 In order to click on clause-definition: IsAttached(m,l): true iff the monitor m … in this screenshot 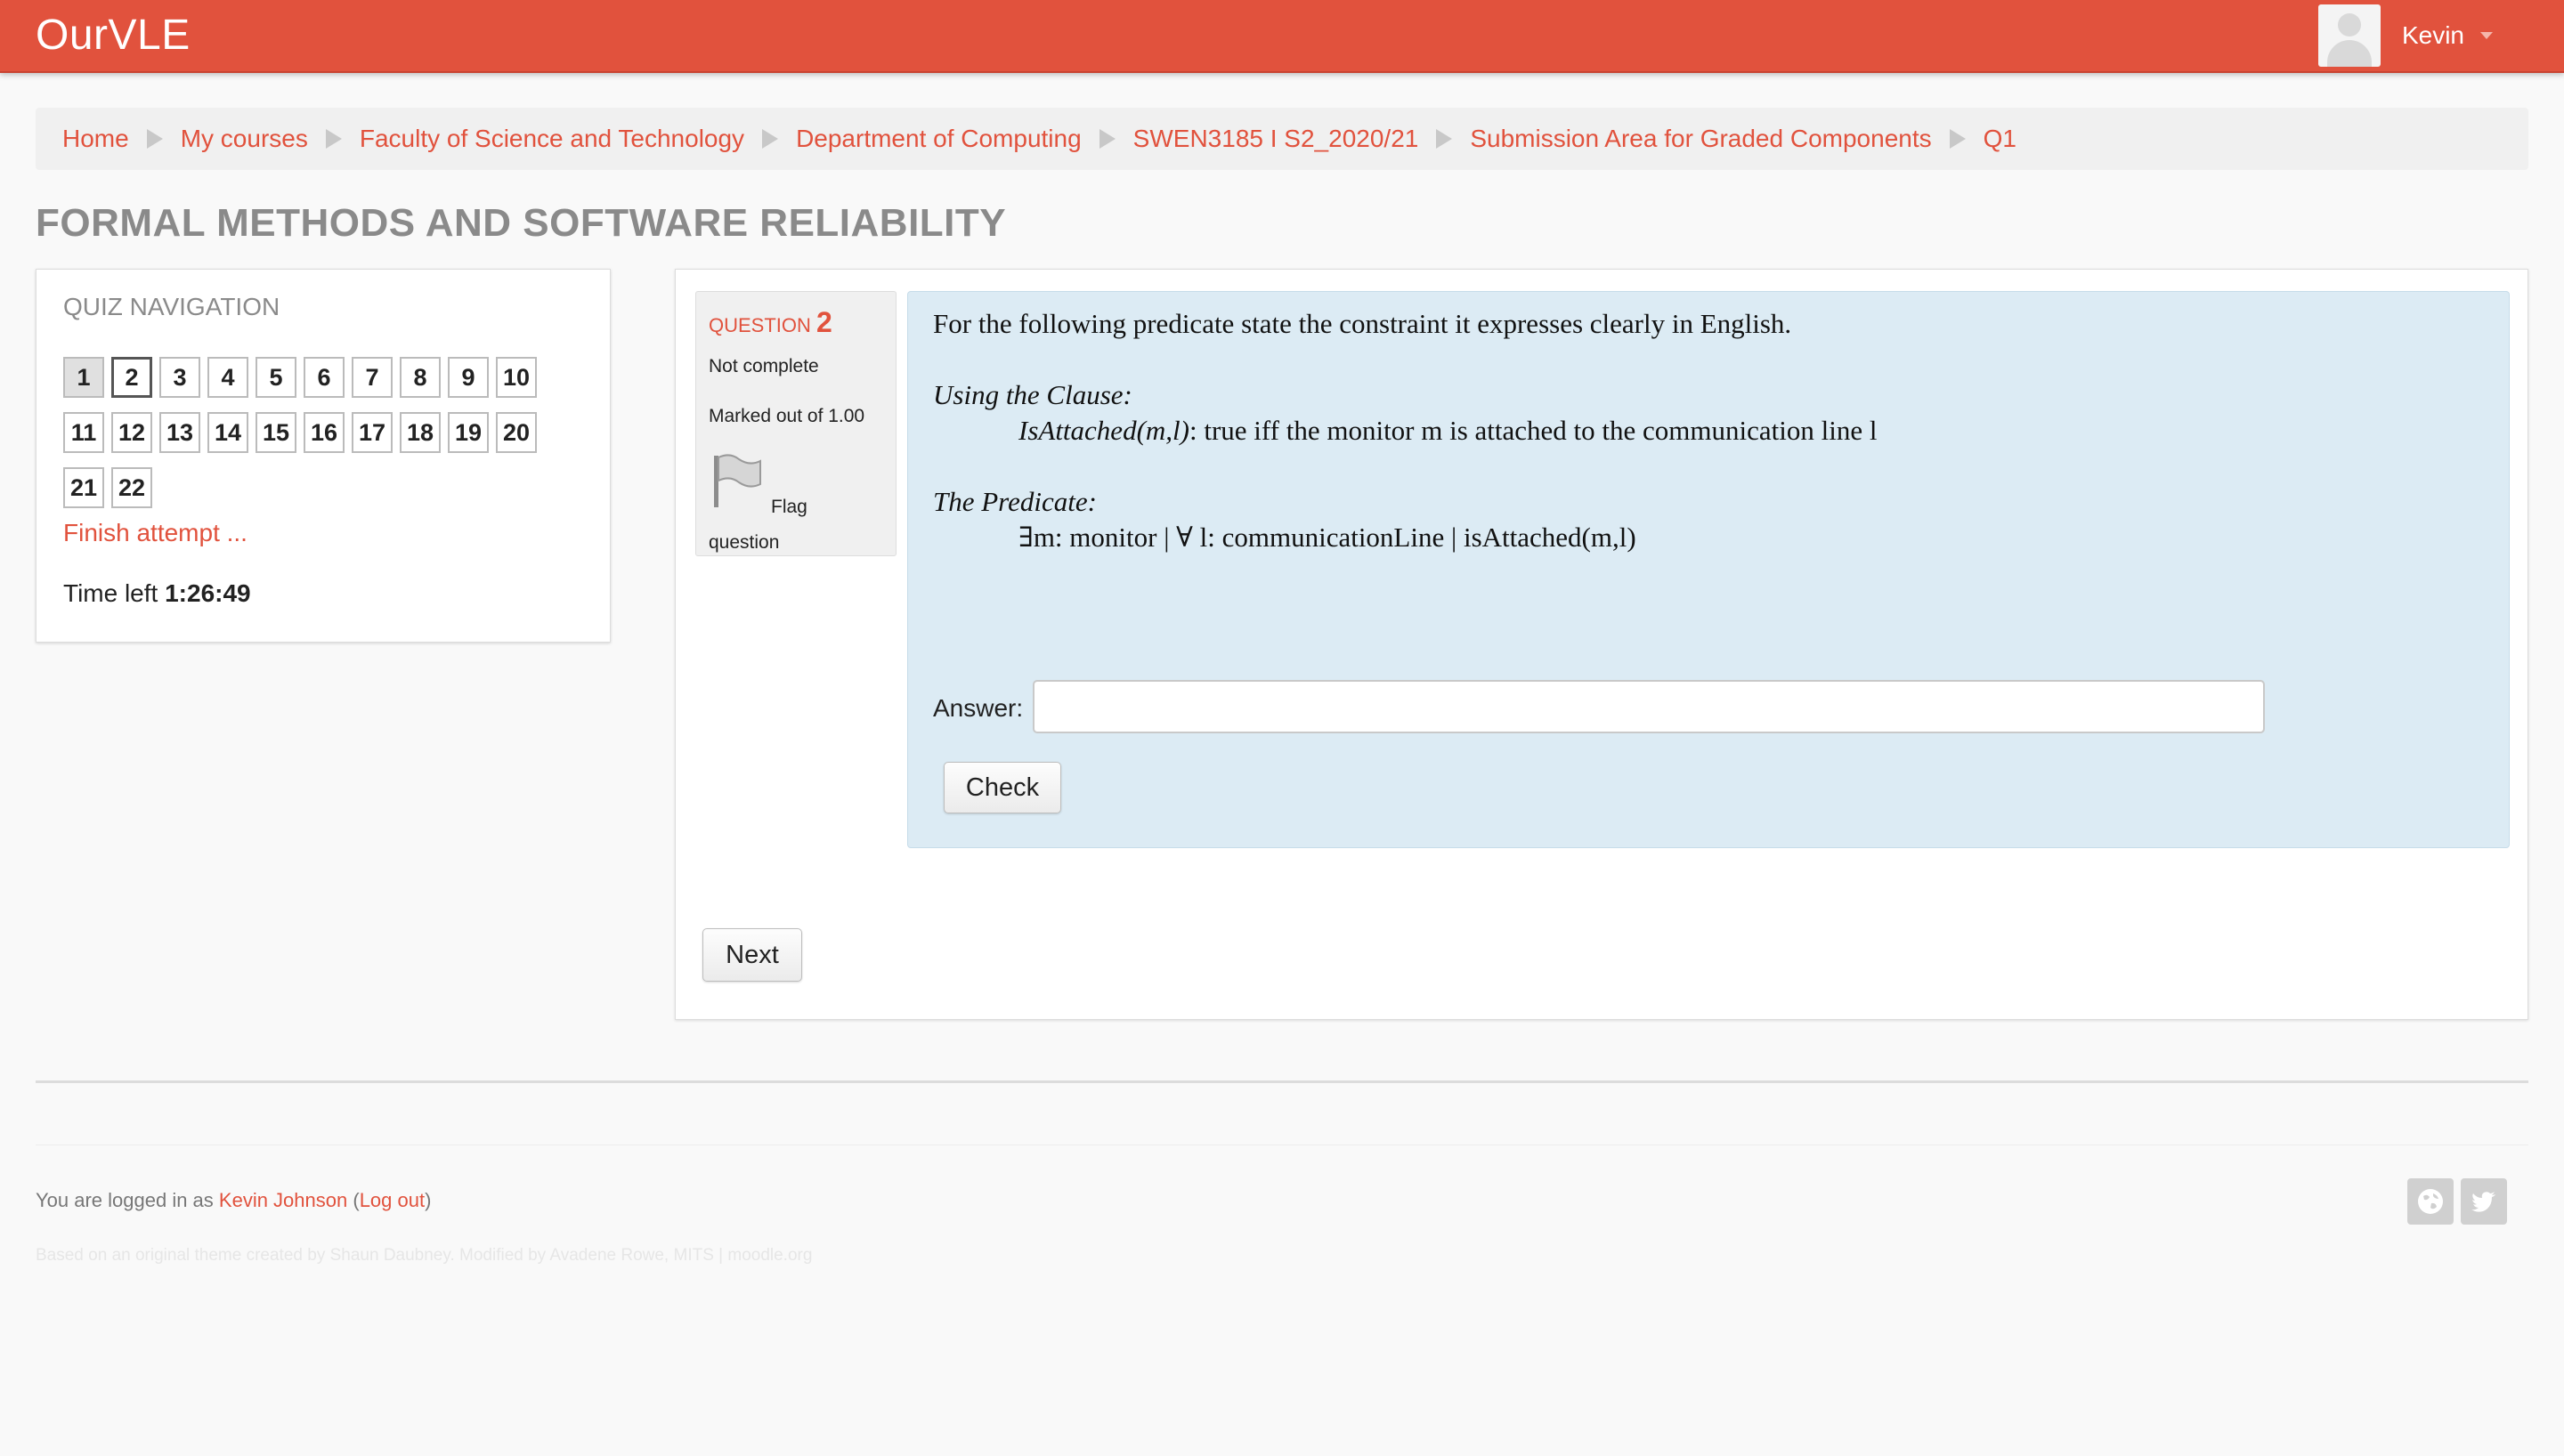, I will do `click(1448, 431)`.